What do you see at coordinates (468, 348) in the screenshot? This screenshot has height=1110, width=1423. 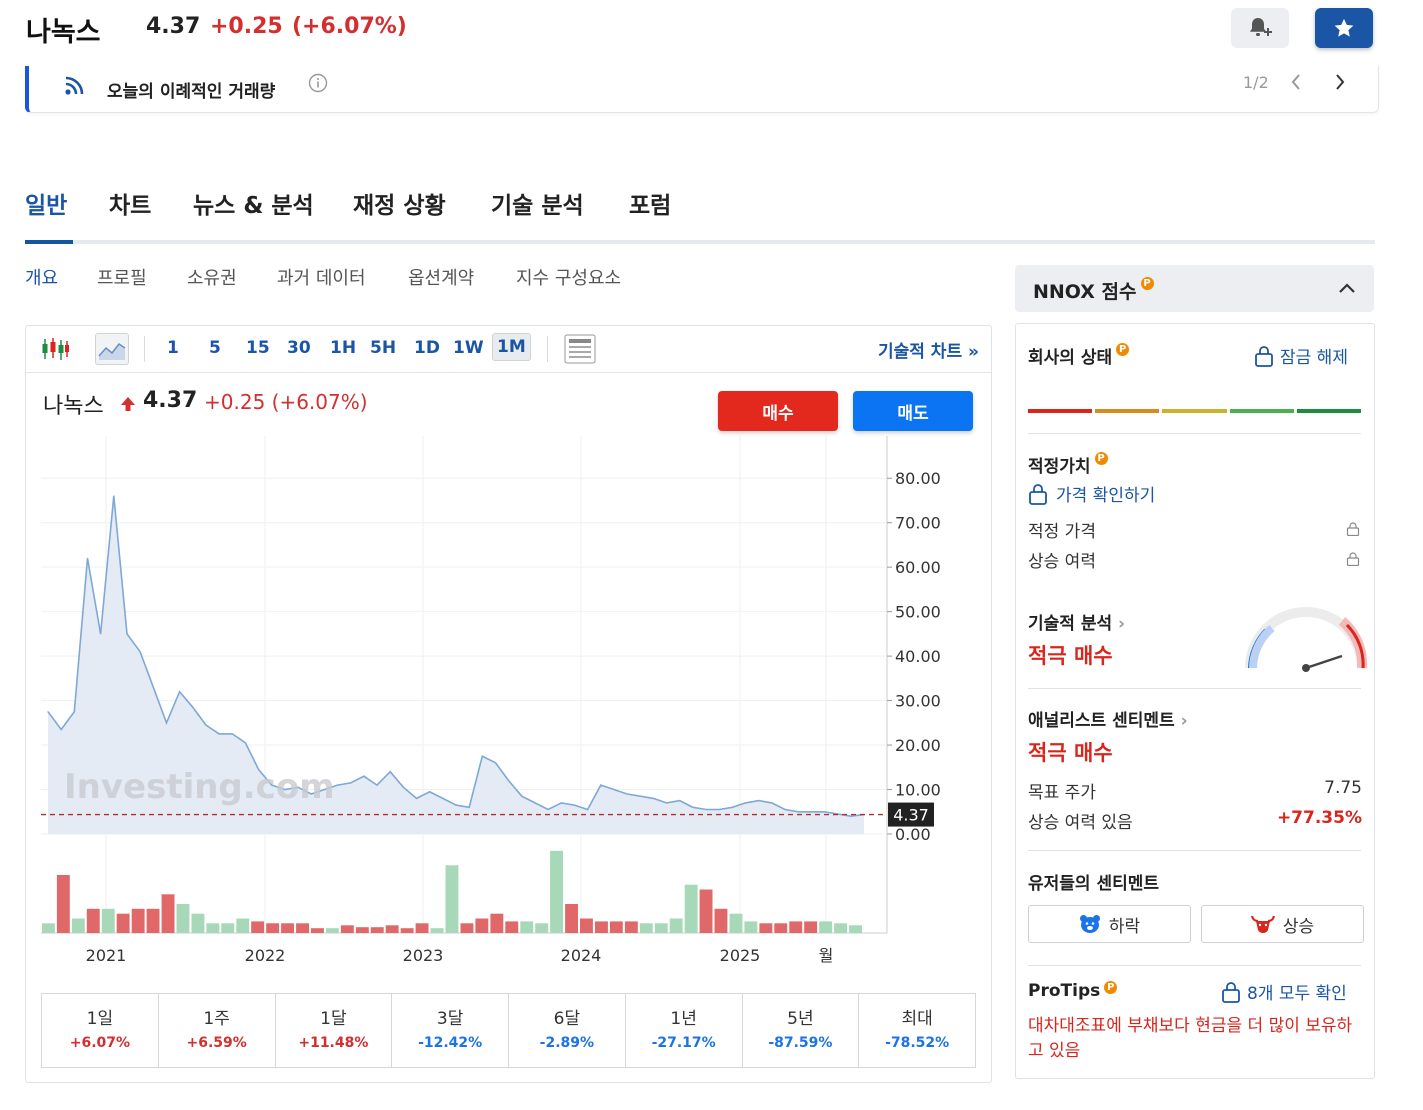 I see `timeframe-1w: 1W` at bounding box center [468, 348].